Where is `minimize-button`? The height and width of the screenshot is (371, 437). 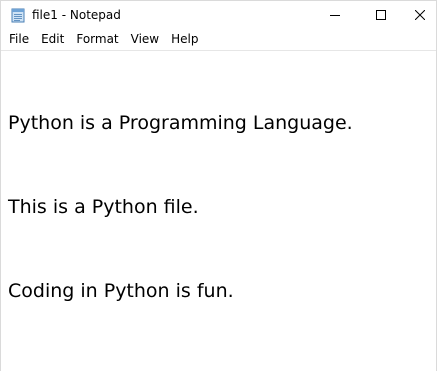
minimize-button is located at coordinates (335, 15).